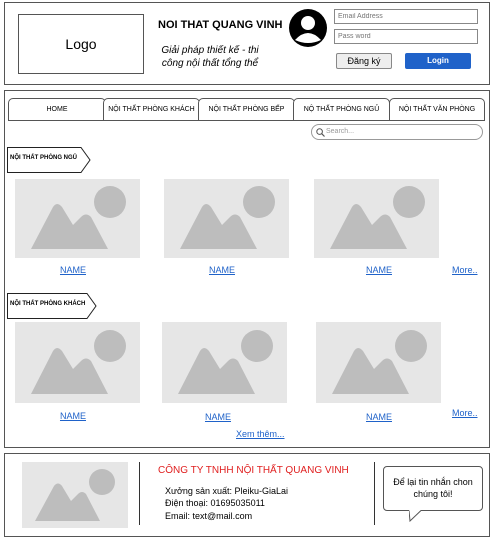 The image size is (496, 545). What do you see at coordinates (220, 25) in the screenshot?
I see `brand-name: NOI THAT QUANG VINH` at bounding box center [220, 25].